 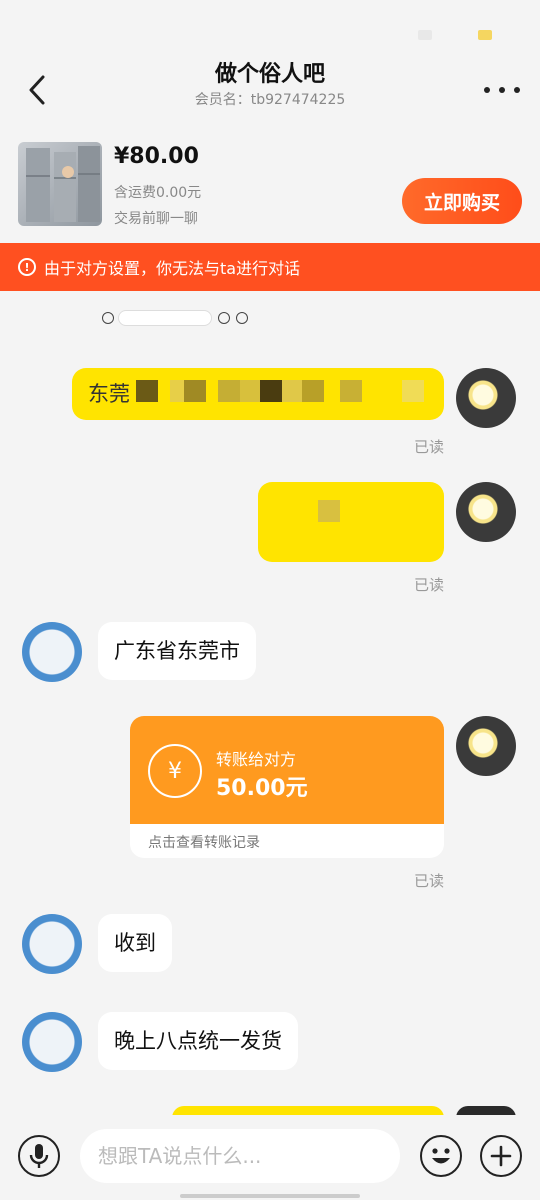 What do you see at coordinates (27, 267) in the screenshot?
I see `warning-circle-icon: !` at bounding box center [27, 267].